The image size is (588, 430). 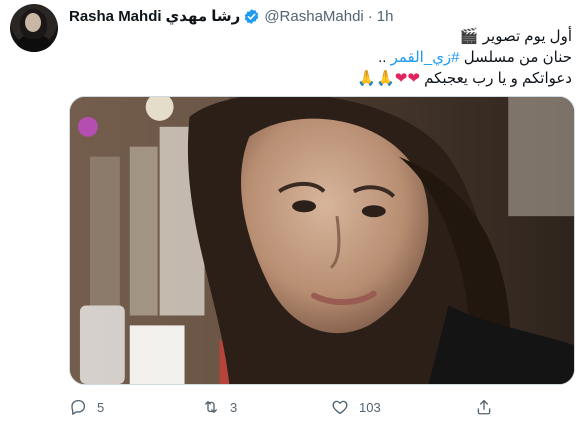 I want to click on retweet-button: 3, so click(x=219, y=407).